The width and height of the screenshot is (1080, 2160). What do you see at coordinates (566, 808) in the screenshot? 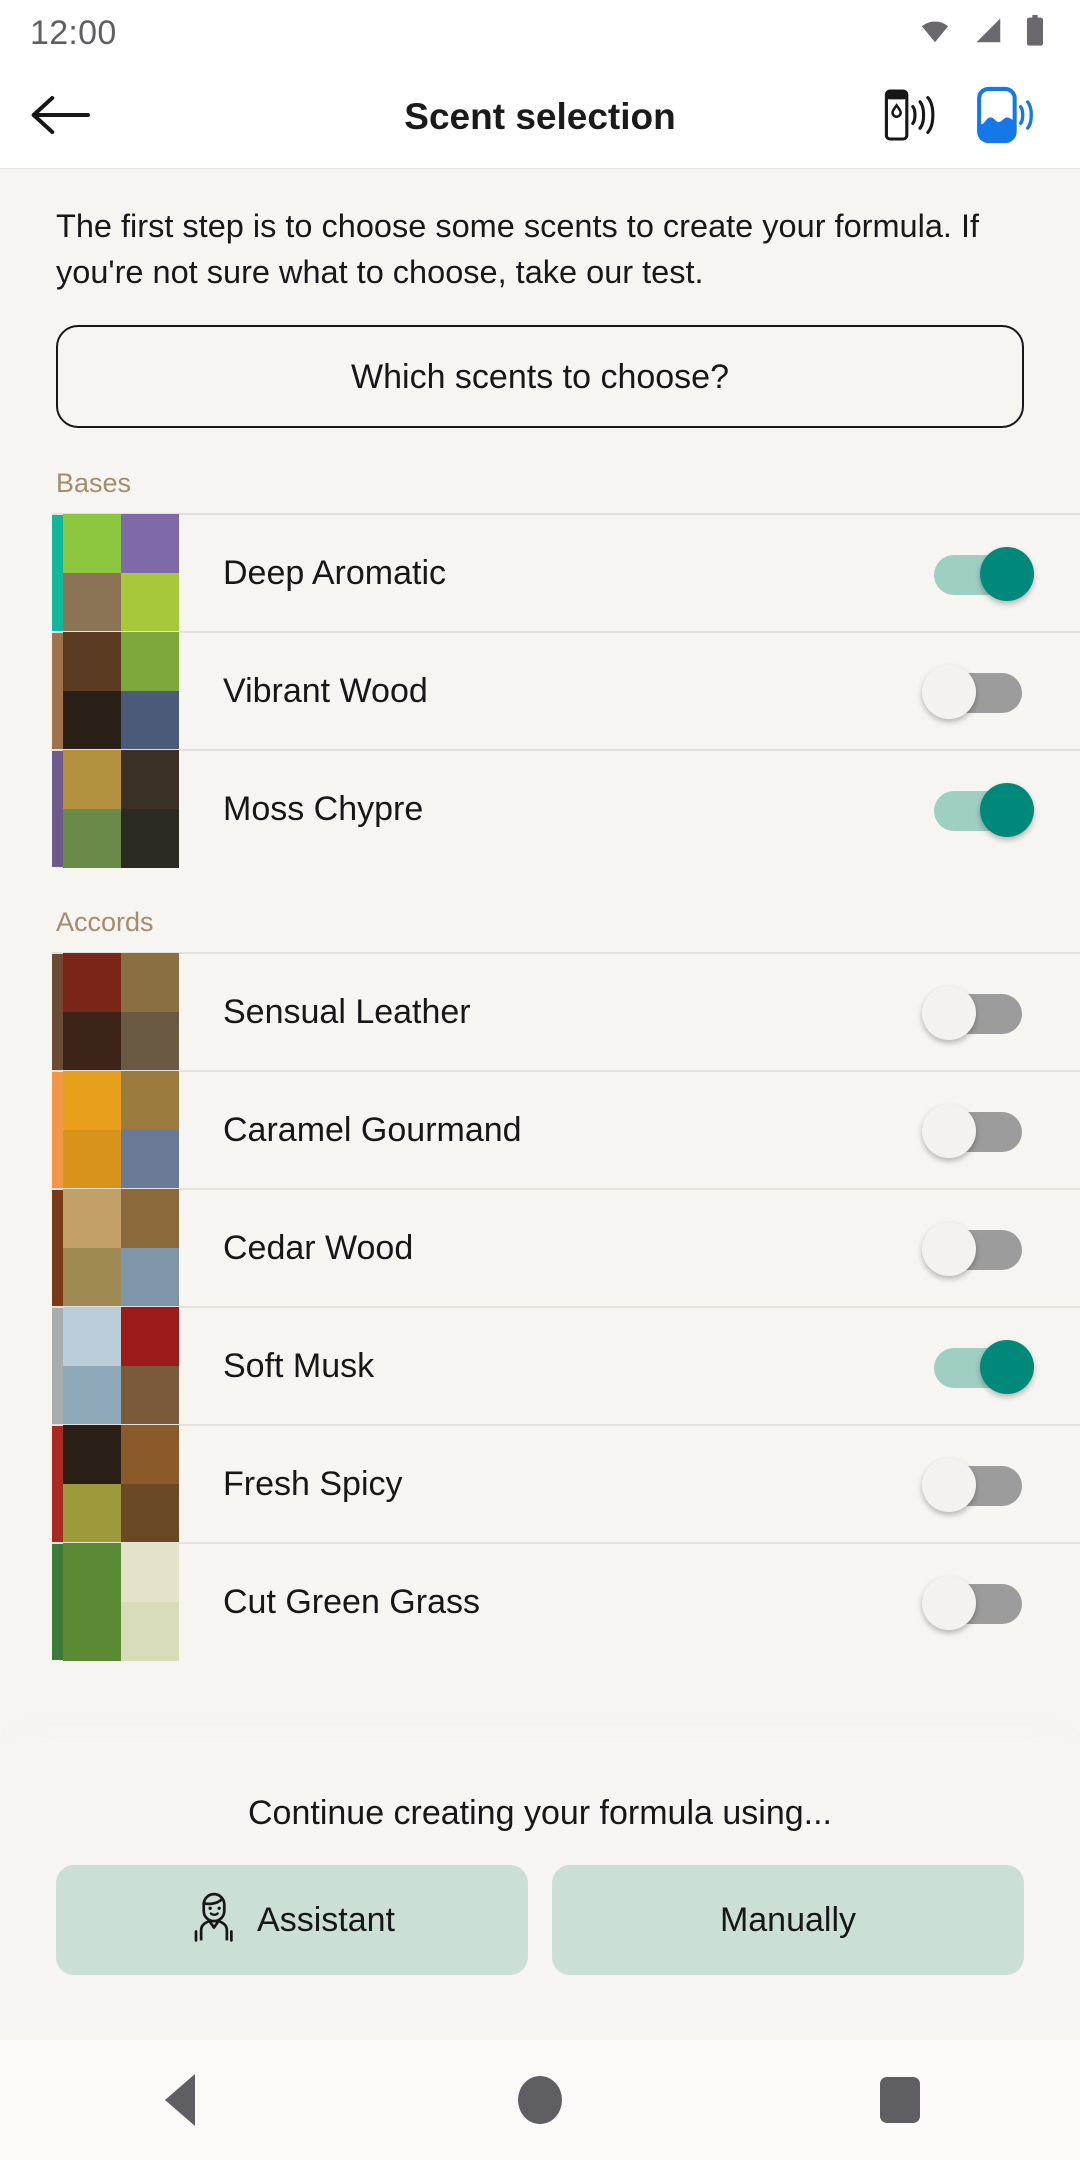
I see `scent-row: Moss Chypre` at bounding box center [566, 808].